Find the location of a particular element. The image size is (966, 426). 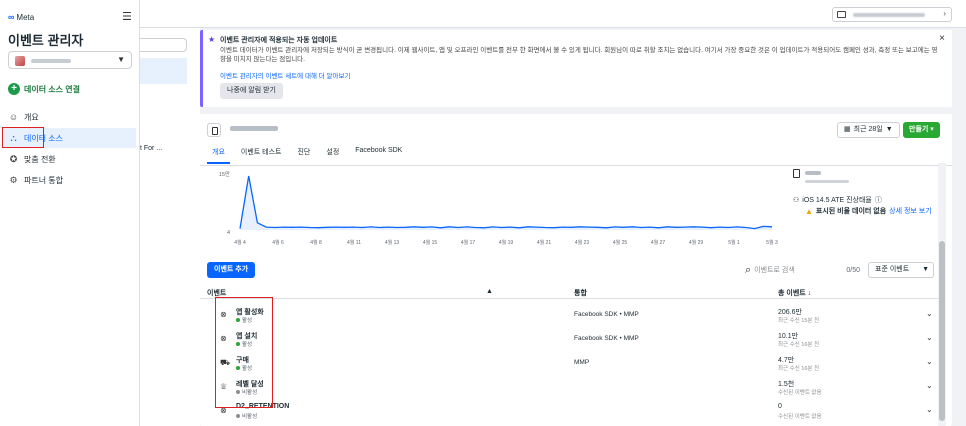

add-event-button: 이벤트 추가 is located at coordinates (231, 270).